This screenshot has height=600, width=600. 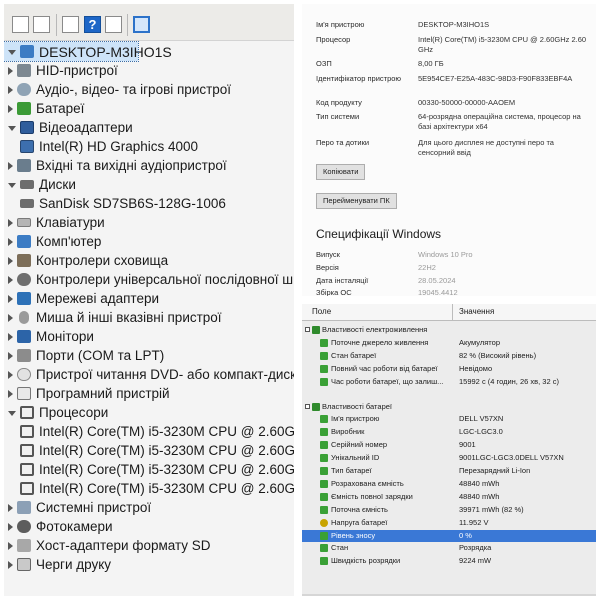 What do you see at coordinates (24, 393) in the screenshot?
I see `software-device-icon` at bounding box center [24, 393].